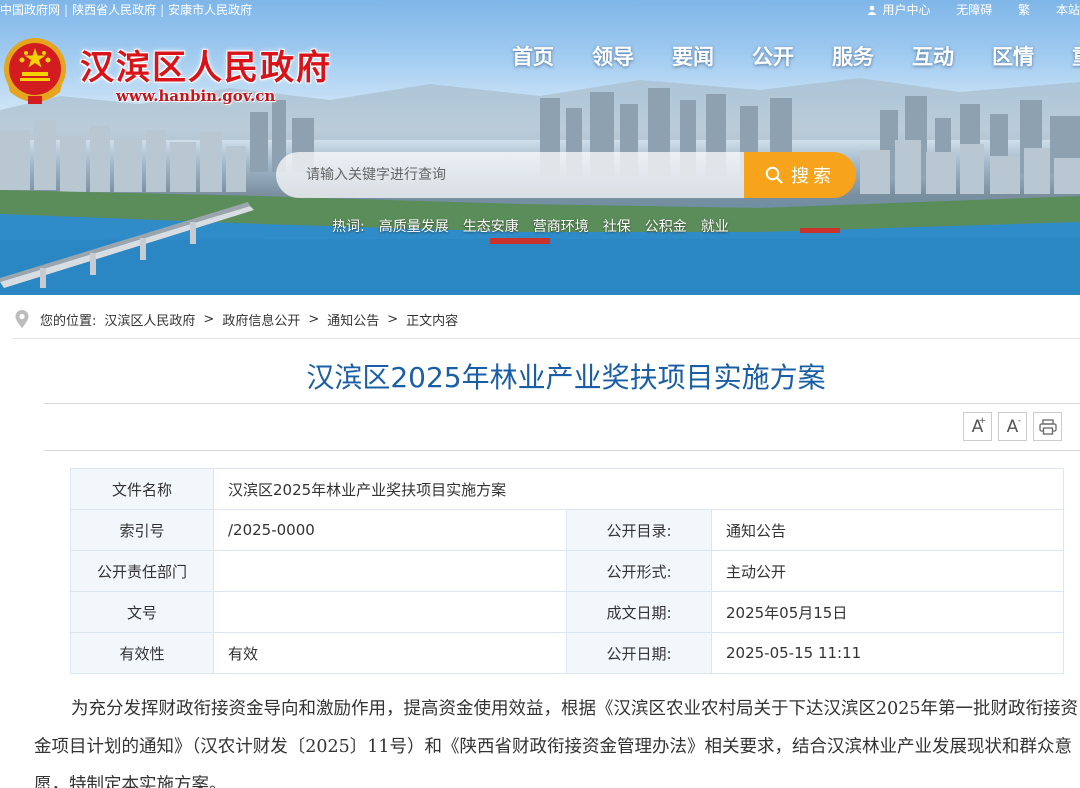  Describe the element at coordinates (142, 612) in the screenshot. I see `doc-no-label: 文号` at that location.